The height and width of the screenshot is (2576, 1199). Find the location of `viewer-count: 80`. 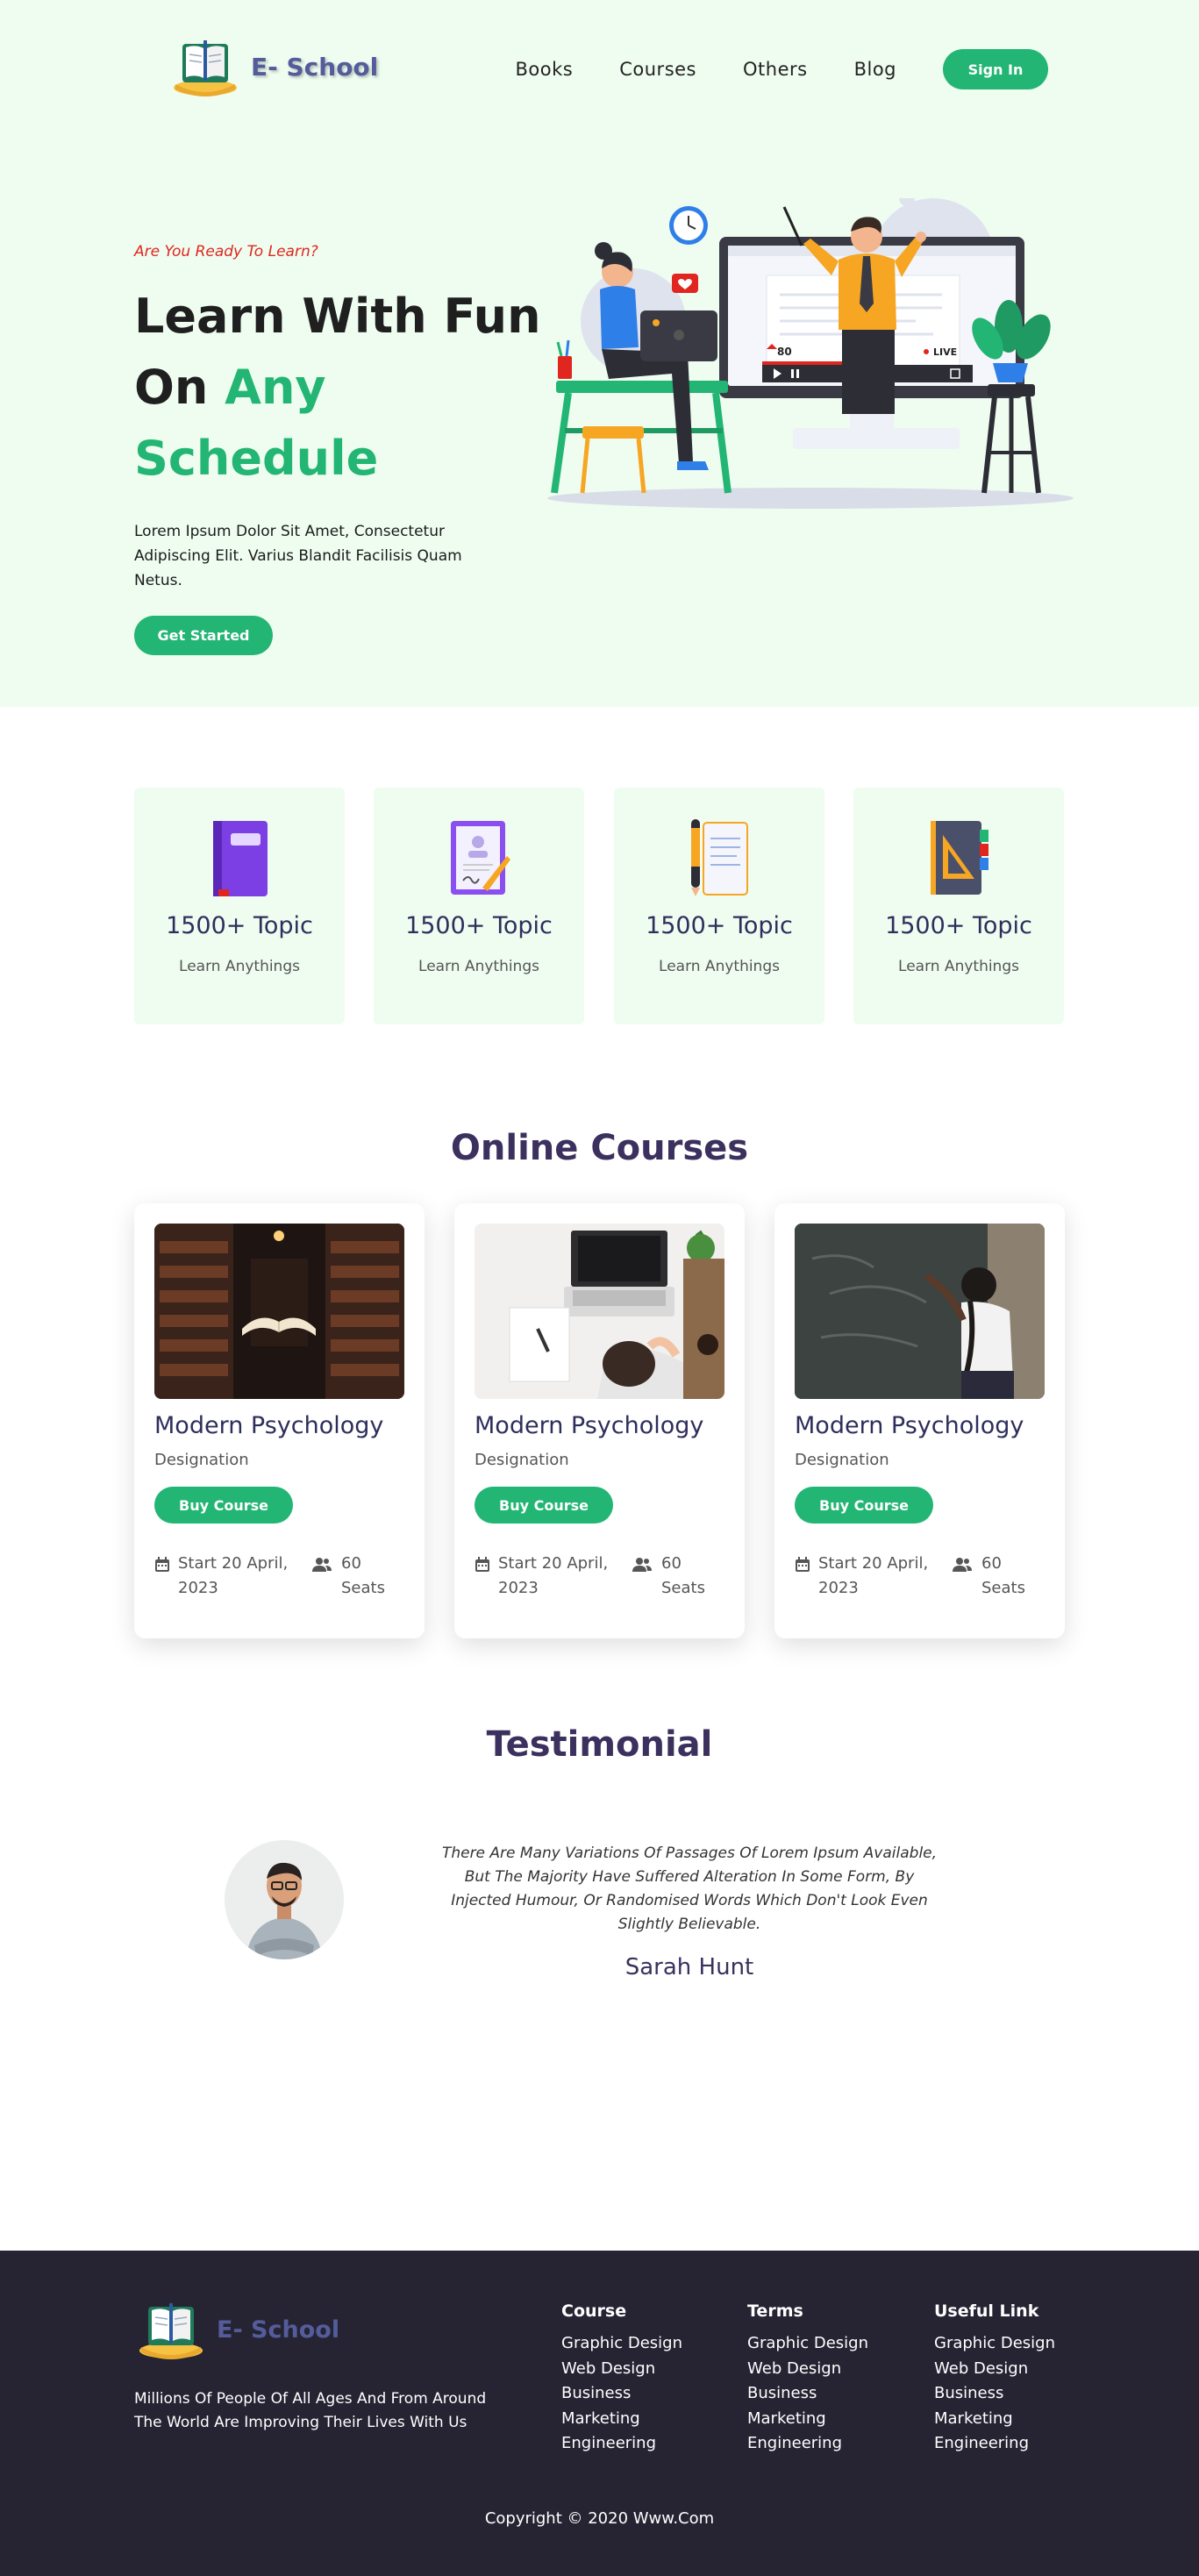

viewer-count: 80 is located at coordinates (784, 352).